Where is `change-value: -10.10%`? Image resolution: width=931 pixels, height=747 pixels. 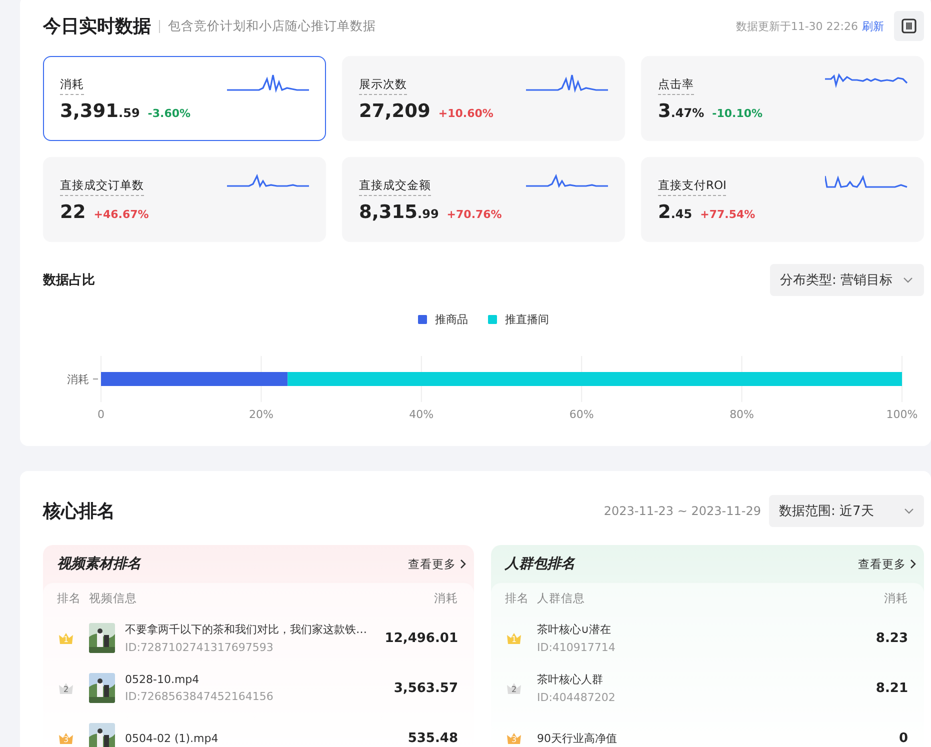 change-value: -10.10% is located at coordinates (737, 113).